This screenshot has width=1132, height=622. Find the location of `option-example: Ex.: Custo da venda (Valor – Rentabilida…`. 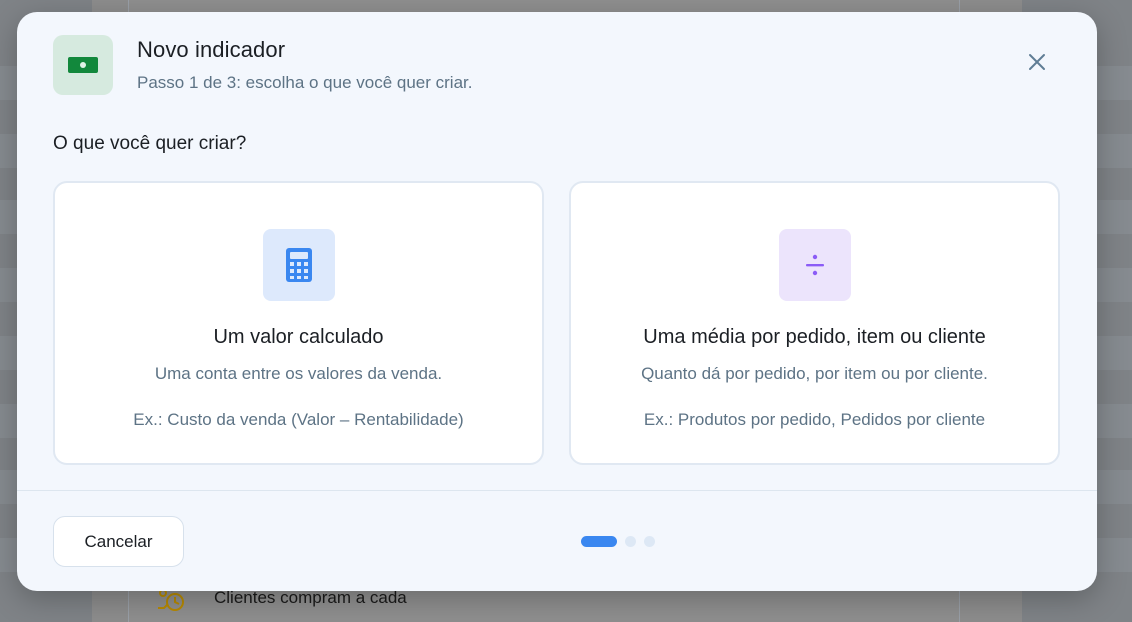

option-example: Ex.: Custo da venda (Valor – Rentabilida… is located at coordinates (298, 419).